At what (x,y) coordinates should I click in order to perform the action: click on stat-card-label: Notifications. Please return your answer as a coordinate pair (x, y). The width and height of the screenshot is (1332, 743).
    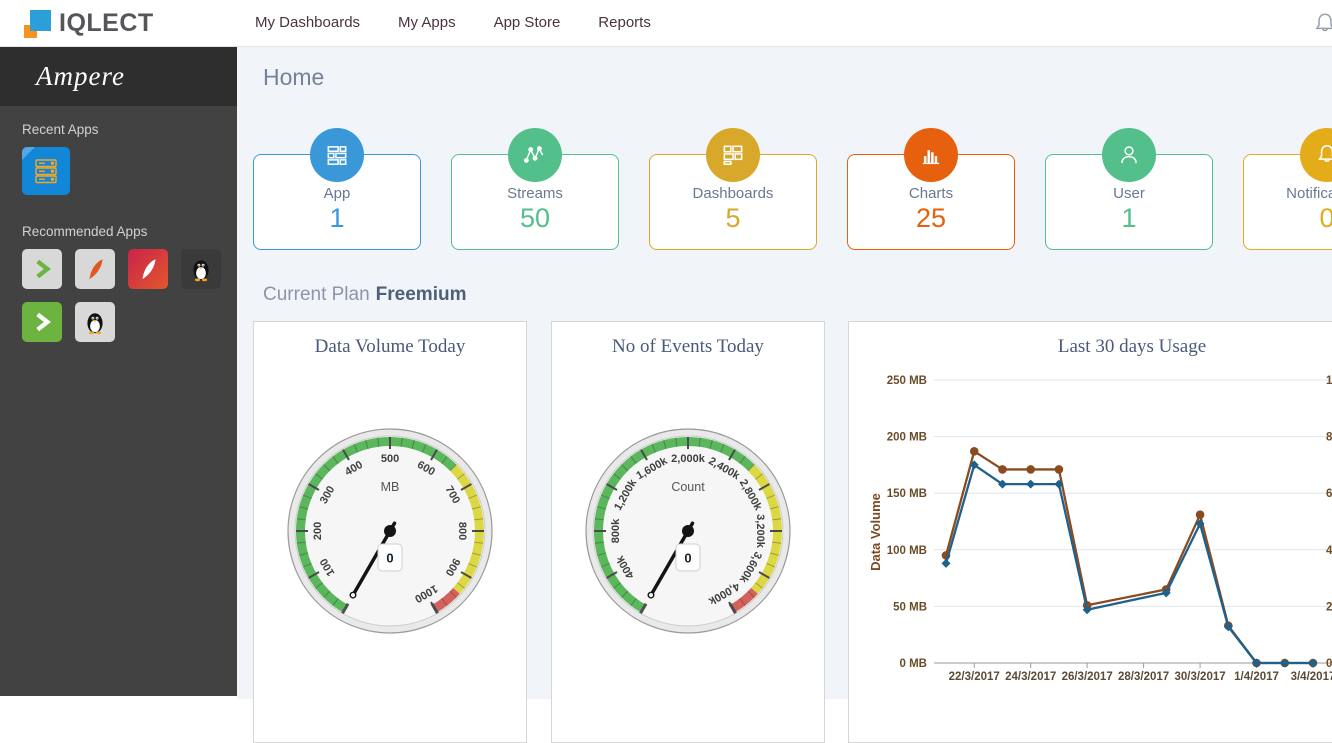
    Looking at the image, I should click on (1309, 193).